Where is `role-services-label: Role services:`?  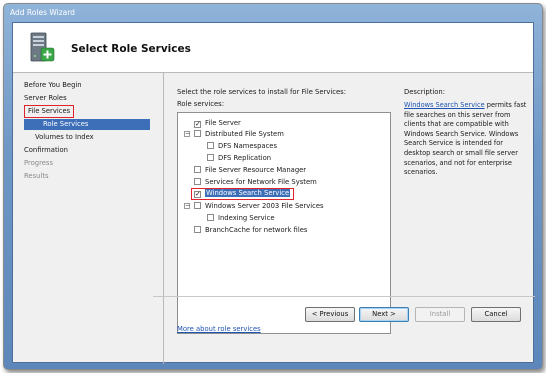 role-services-label: Role services: is located at coordinates (200, 104).